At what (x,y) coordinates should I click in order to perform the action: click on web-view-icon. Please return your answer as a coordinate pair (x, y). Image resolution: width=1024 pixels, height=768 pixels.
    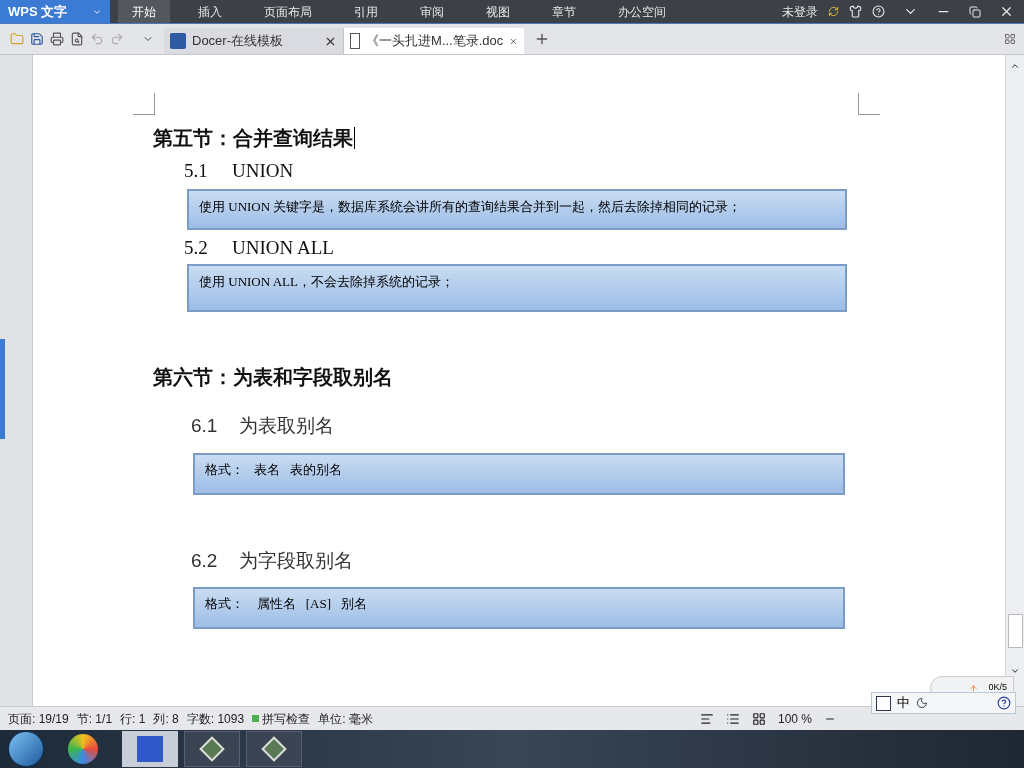
    Looking at the image, I should click on (758, 718).